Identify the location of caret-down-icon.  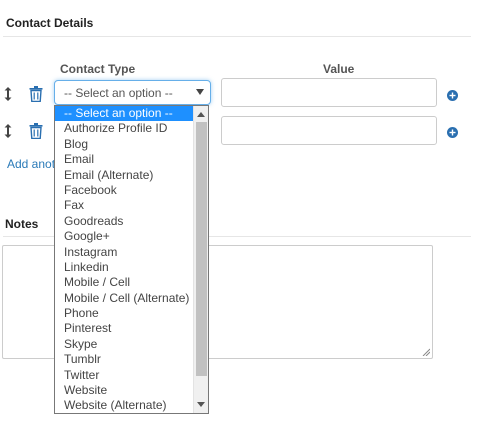
(200, 92).